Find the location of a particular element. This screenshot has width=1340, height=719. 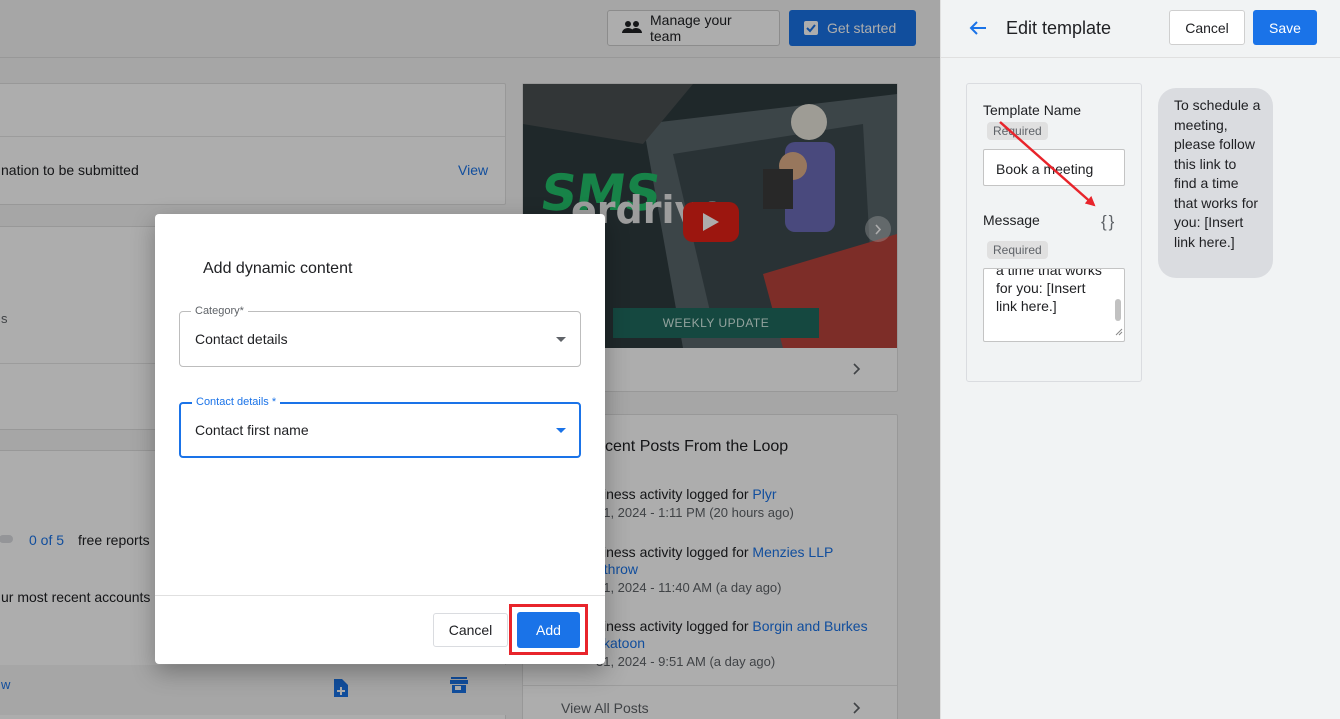

panel-header: Edit template Cancel Save is located at coordinates (1140, 29).